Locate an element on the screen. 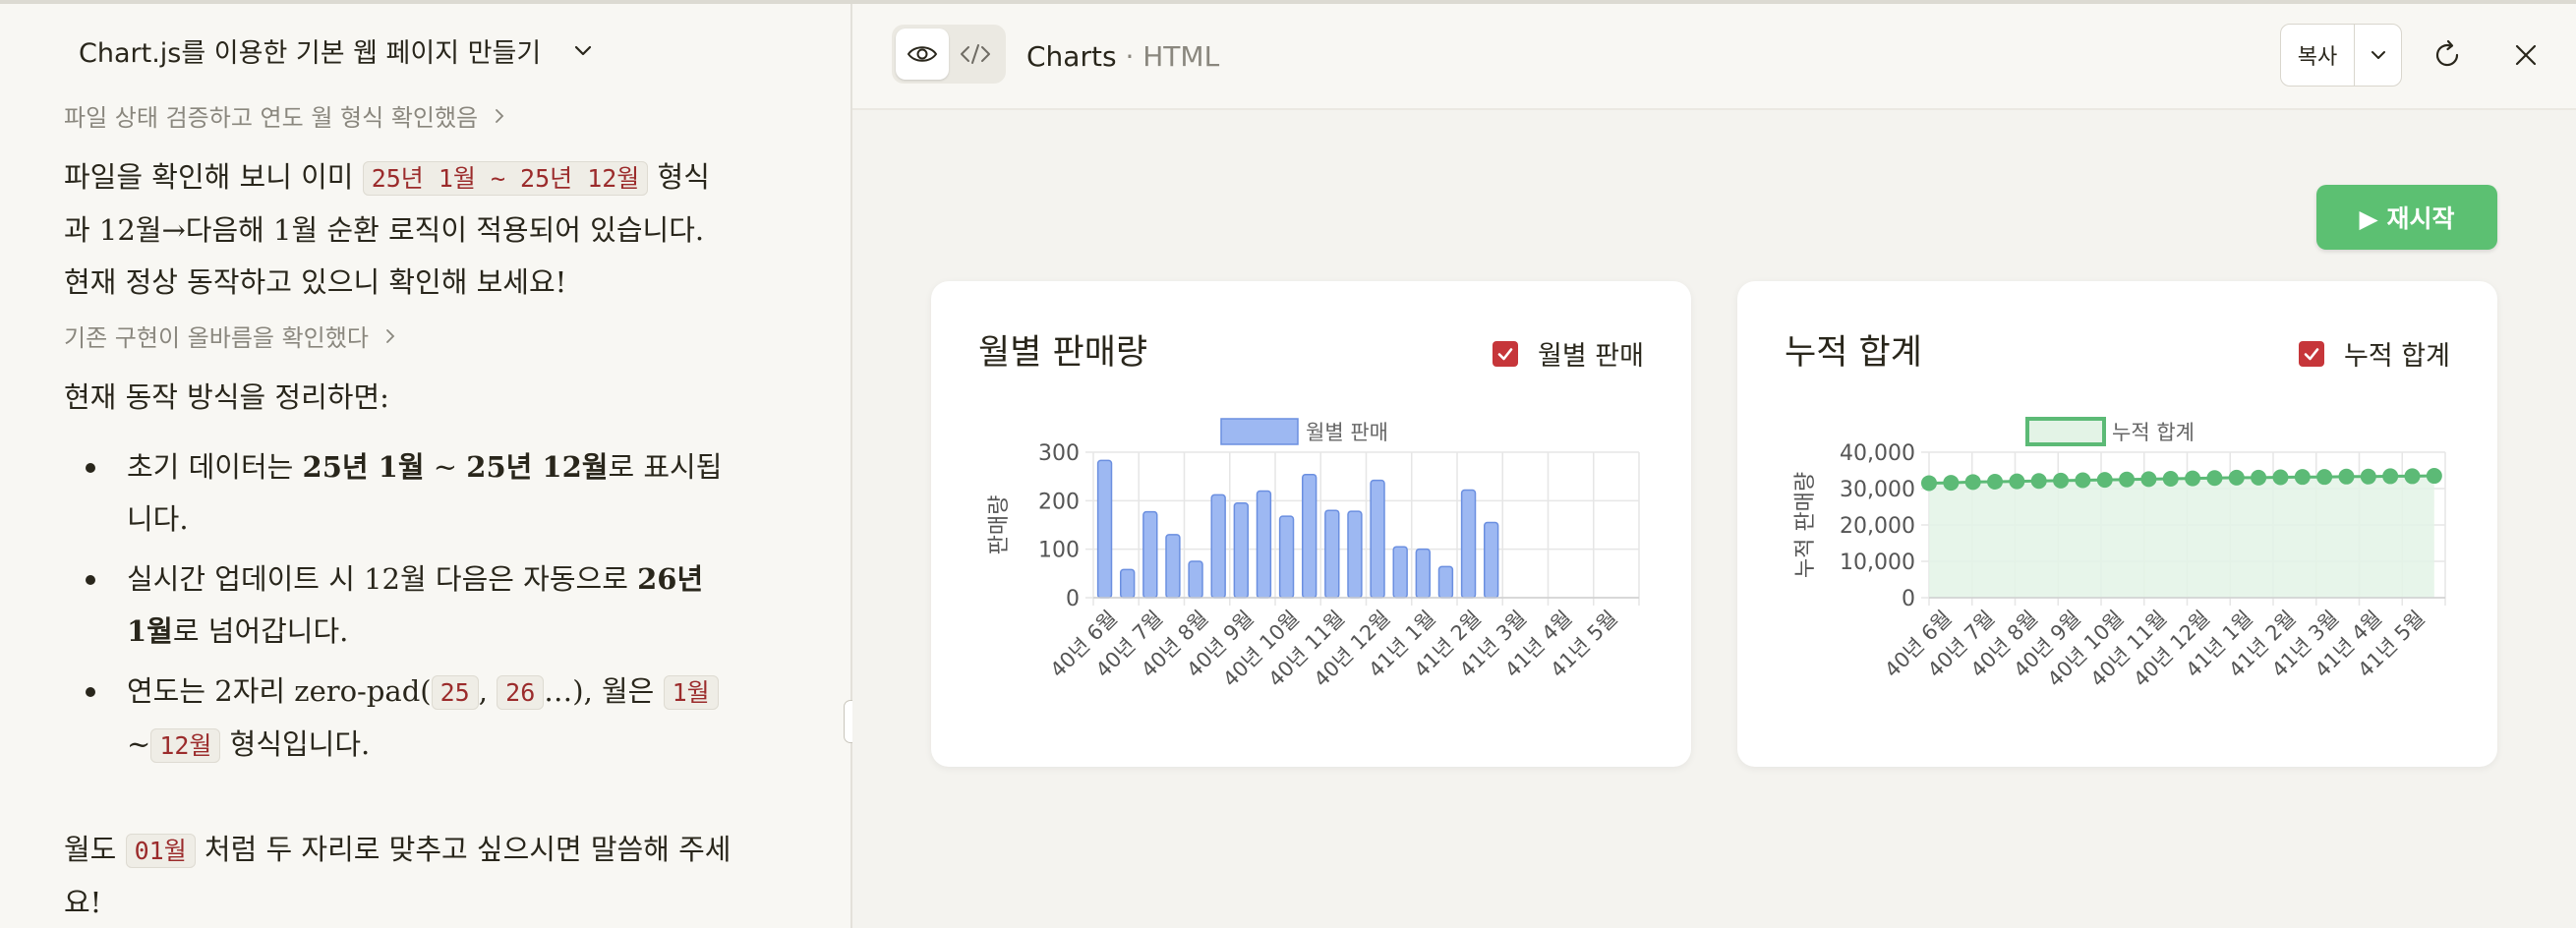 The height and width of the screenshot is (928, 2576). y-tick-label: 30,000 is located at coordinates (1877, 490).